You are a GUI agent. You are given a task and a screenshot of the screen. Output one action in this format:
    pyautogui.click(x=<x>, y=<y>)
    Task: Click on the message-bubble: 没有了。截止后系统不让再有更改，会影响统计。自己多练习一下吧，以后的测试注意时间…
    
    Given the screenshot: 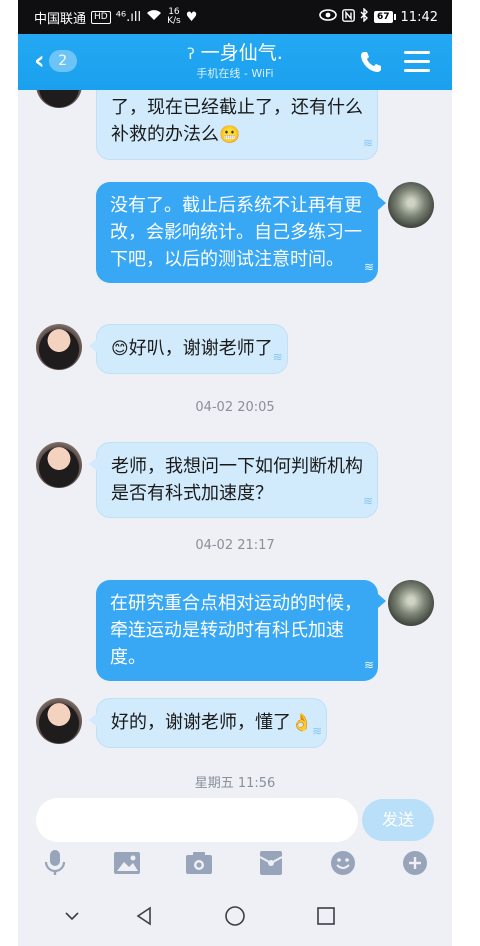 What is the action you would take?
    pyautogui.click(x=241, y=232)
    